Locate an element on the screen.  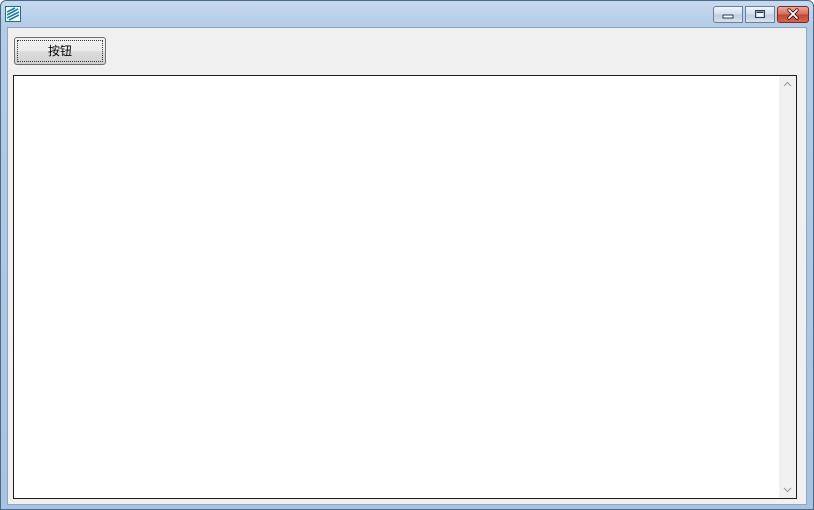
action-button: 按钮 is located at coordinates (60, 51).